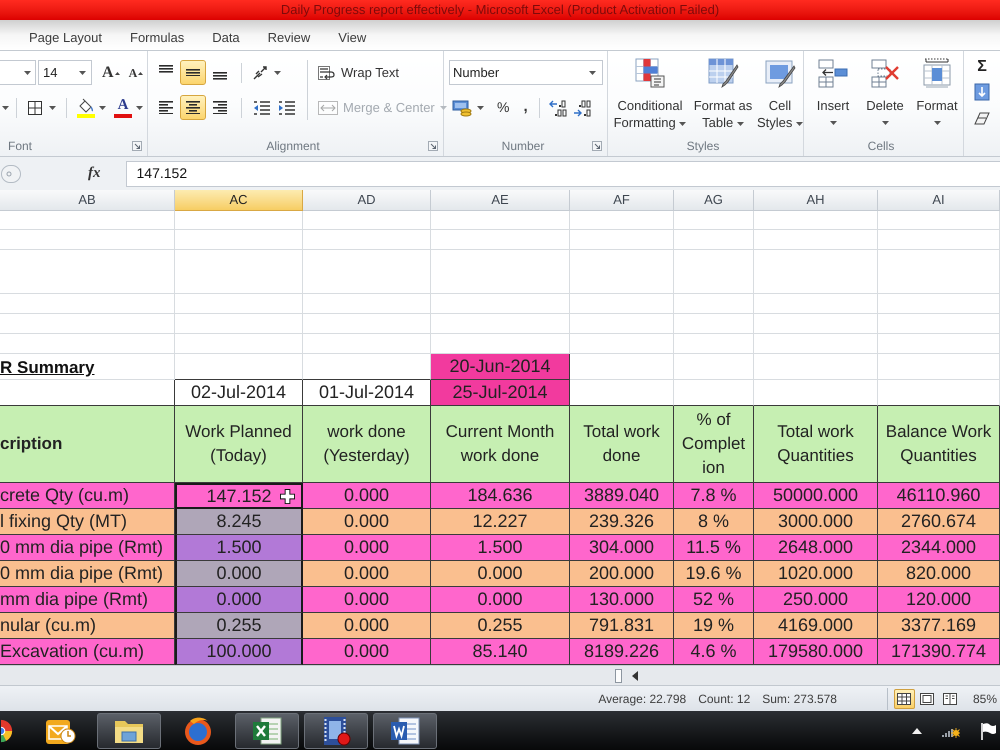 Image resolution: width=1000 pixels, height=750 pixels. I want to click on table-cell: 820.000, so click(939, 574).